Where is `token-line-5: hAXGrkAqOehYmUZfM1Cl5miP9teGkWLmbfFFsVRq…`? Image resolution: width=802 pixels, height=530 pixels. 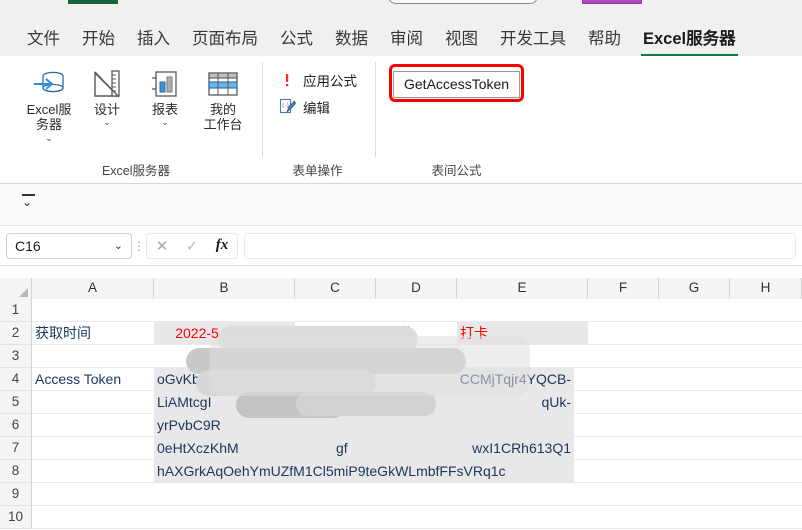
token-line-5: hAXGrkAqOehYmUZfM1Cl5miP9teGkWLmbfFFsVRq… is located at coordinates (364, 471).